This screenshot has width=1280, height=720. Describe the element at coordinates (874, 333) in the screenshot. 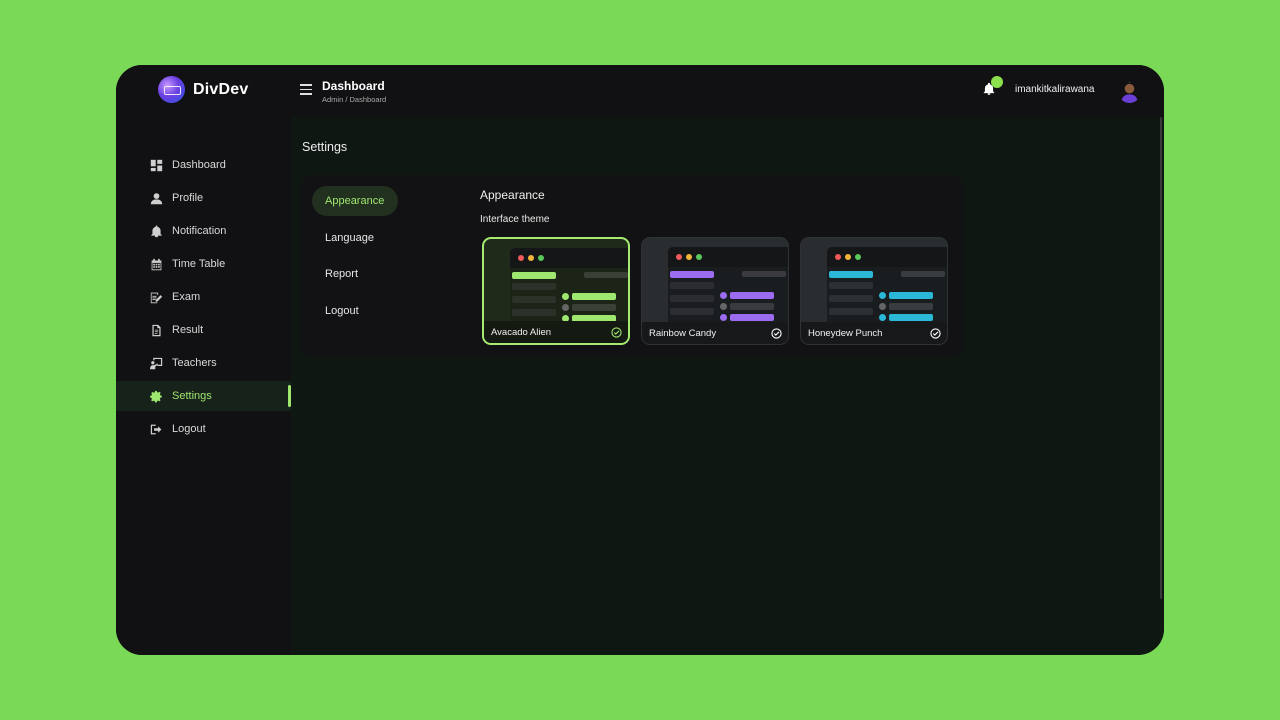

I see `theme-name: Honeydew Punch` at that location.